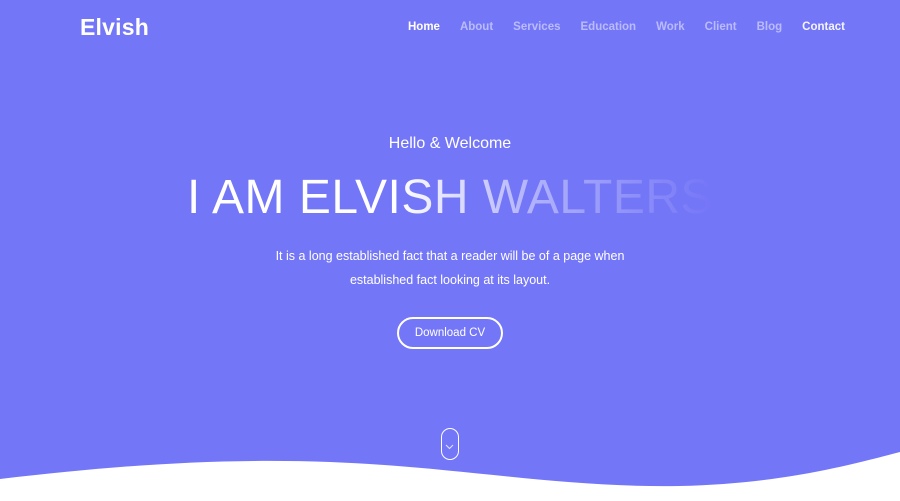 The image size is (900, 501). I want to click on nav-blog: Blog, so click(770, 27).